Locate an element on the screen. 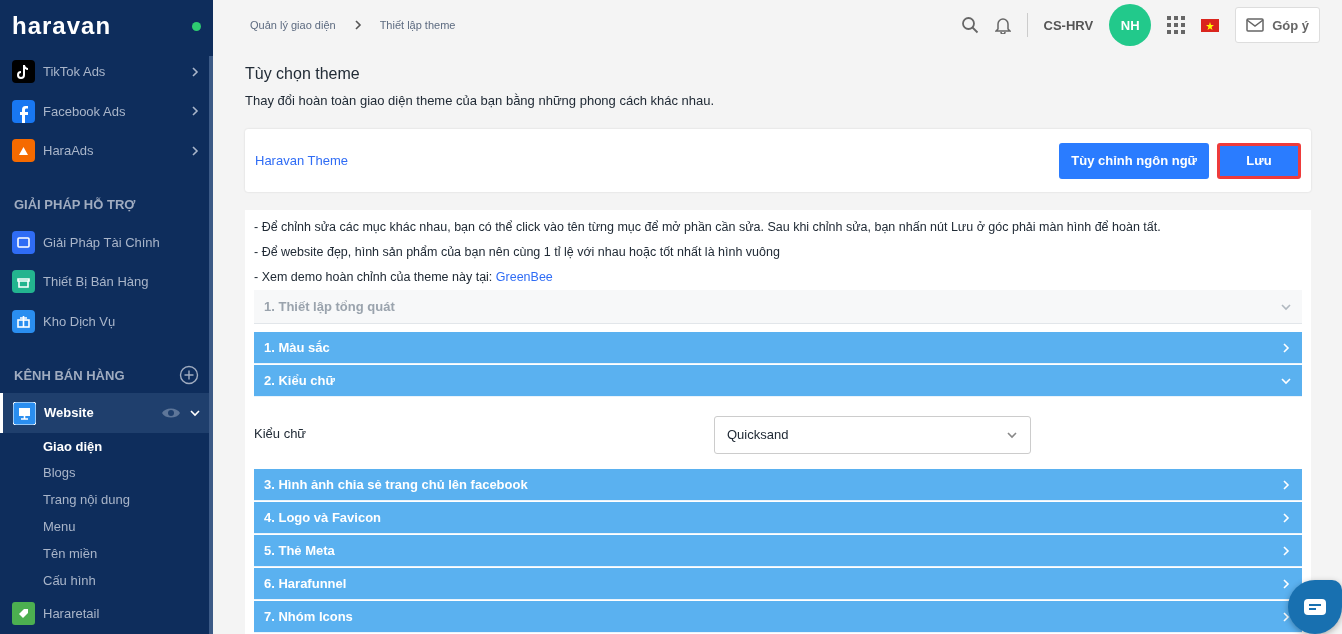  note-text: - Để chỉnh sửa các mục khác nhau, bạn có thể click vào tên từng mục để mở phần cần sửa. Sau khi chỉnh sửa, bạn nhấn nút Lưu ở góc phải màn hình để hoàn tất. is located at coordinates (708, 227).